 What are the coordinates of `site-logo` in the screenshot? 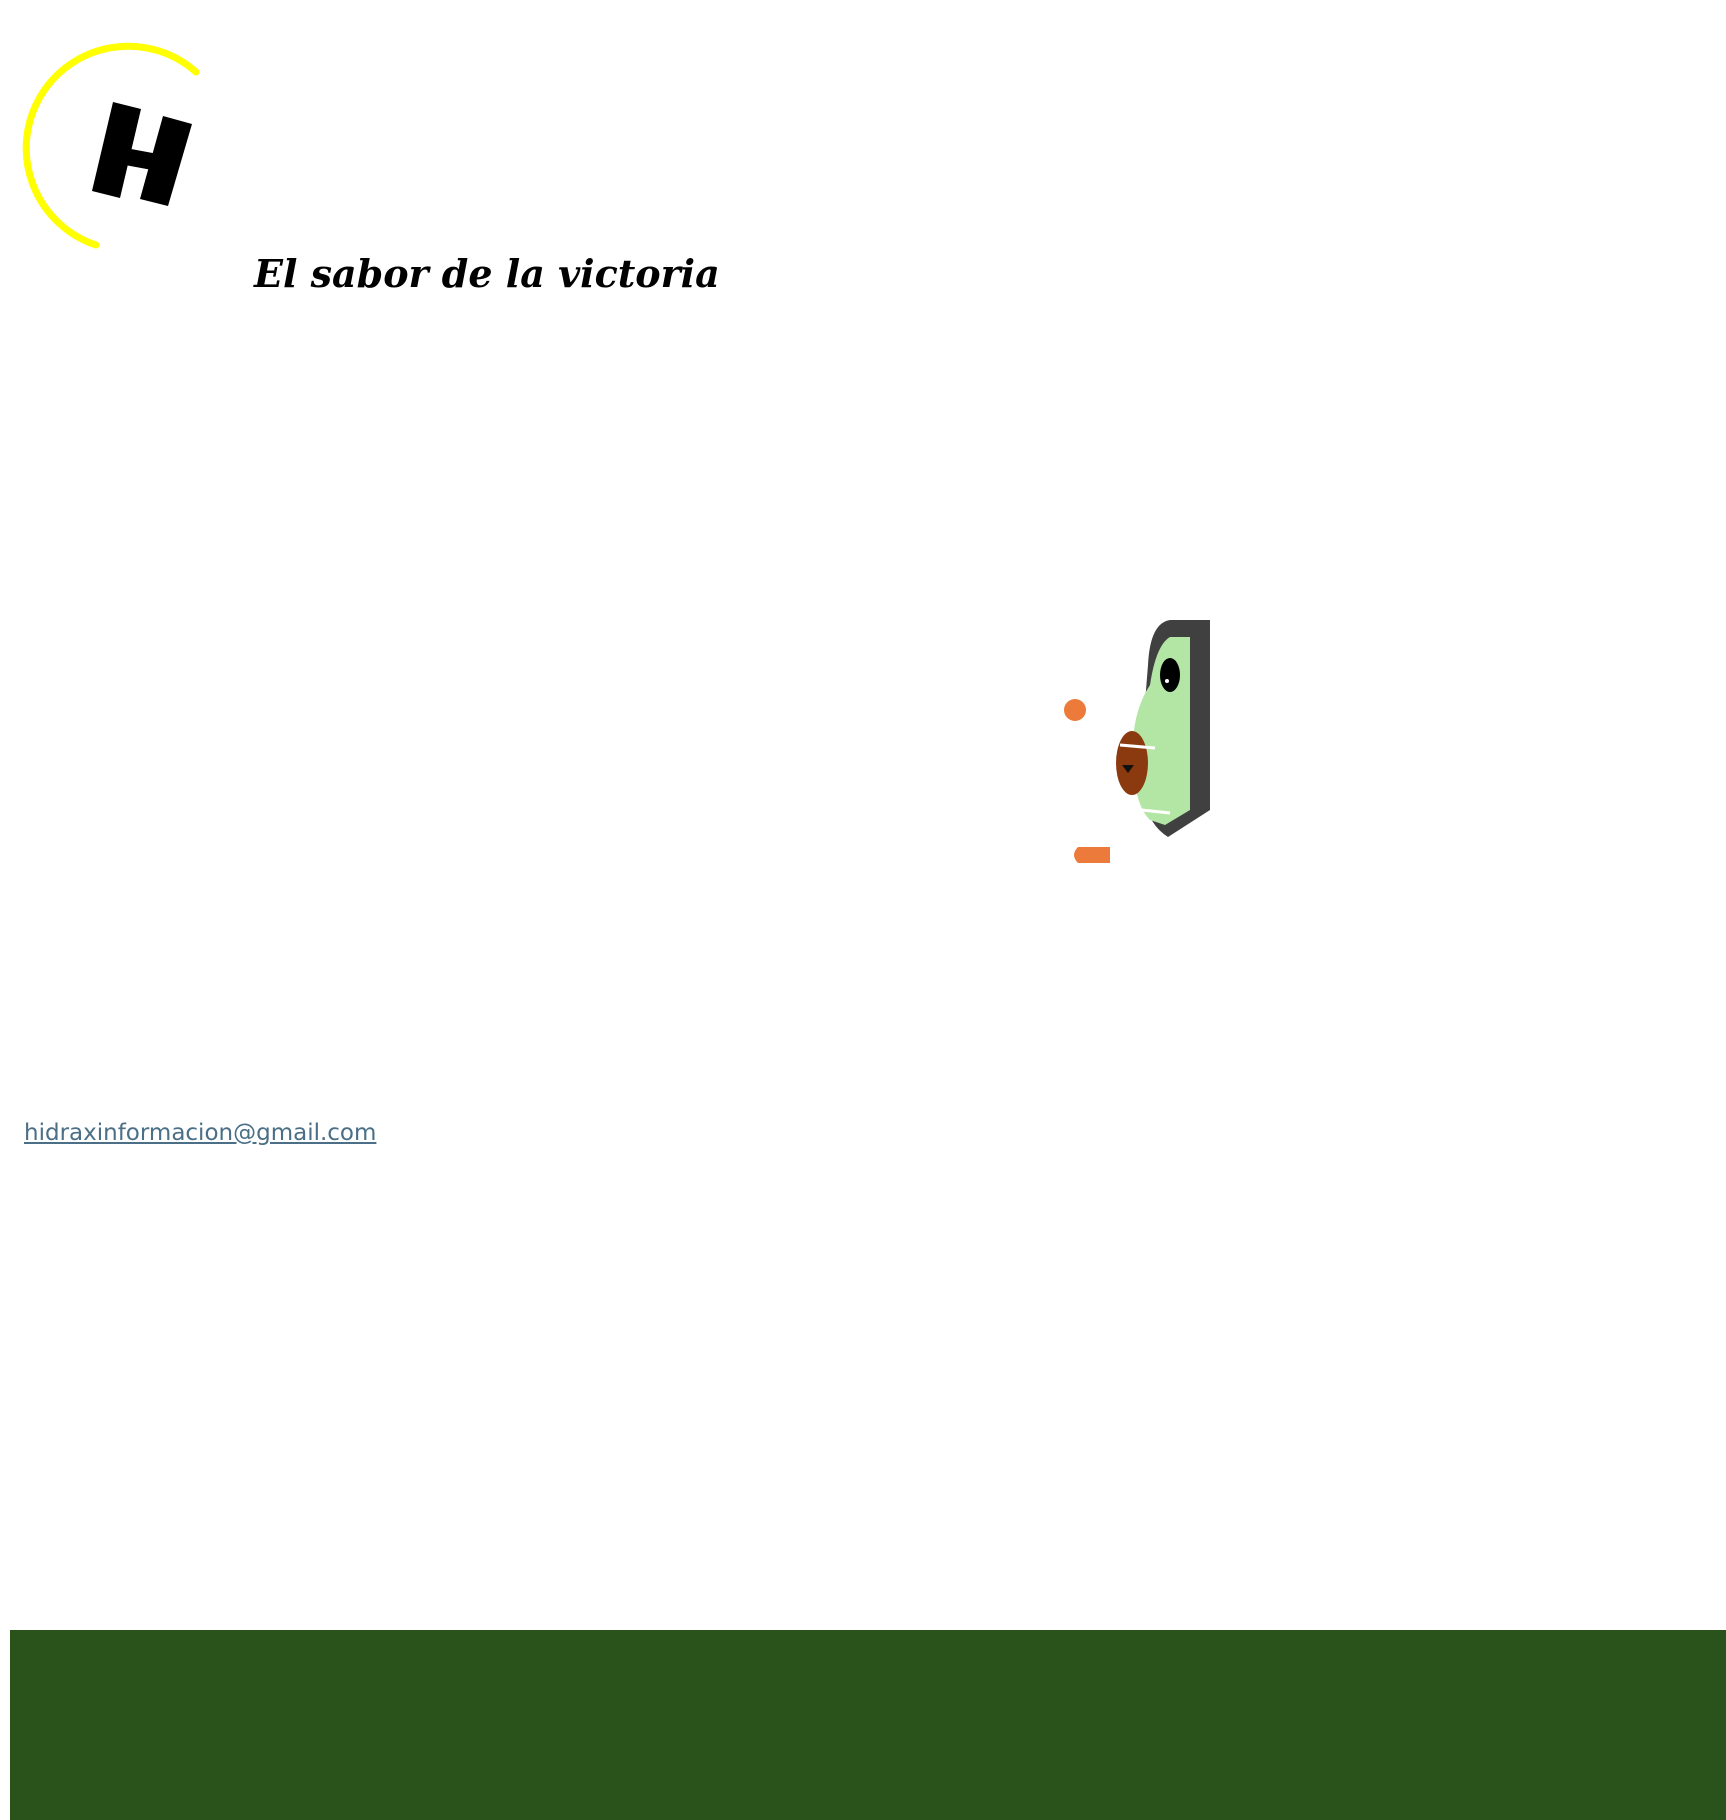 It's located at (108, 147).